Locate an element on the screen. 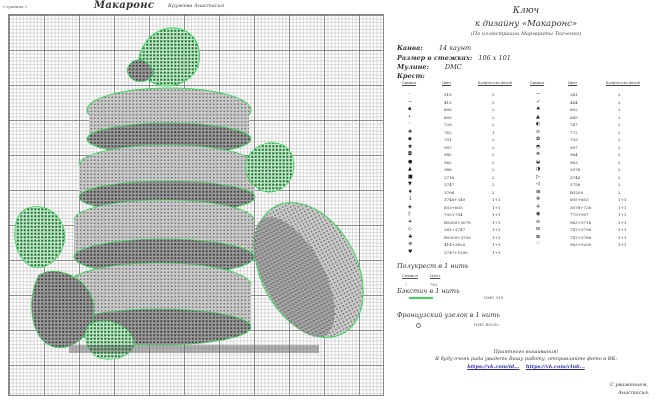  key-color: 907 is located at coordinates (448, 147).